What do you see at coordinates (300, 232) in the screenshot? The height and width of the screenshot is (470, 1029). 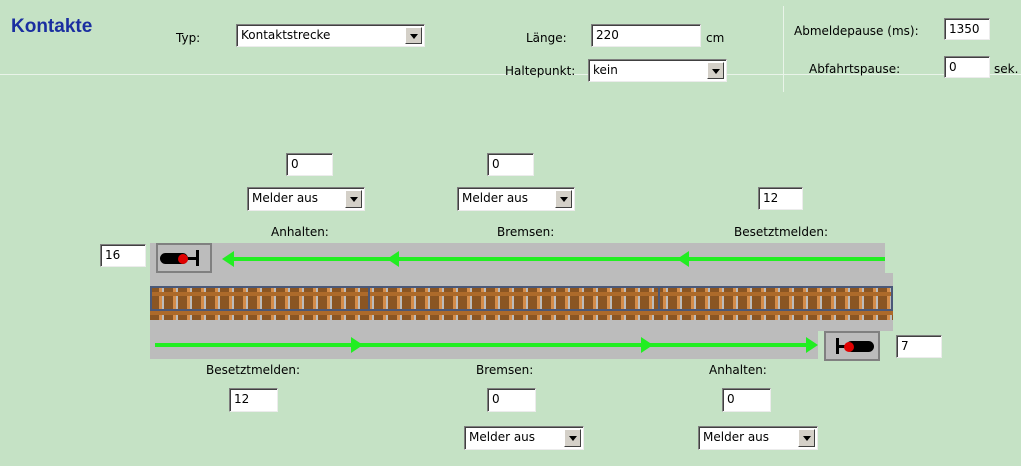 I see `top-anhalten-label: Anhalten:` at bounding box center [300, 232].